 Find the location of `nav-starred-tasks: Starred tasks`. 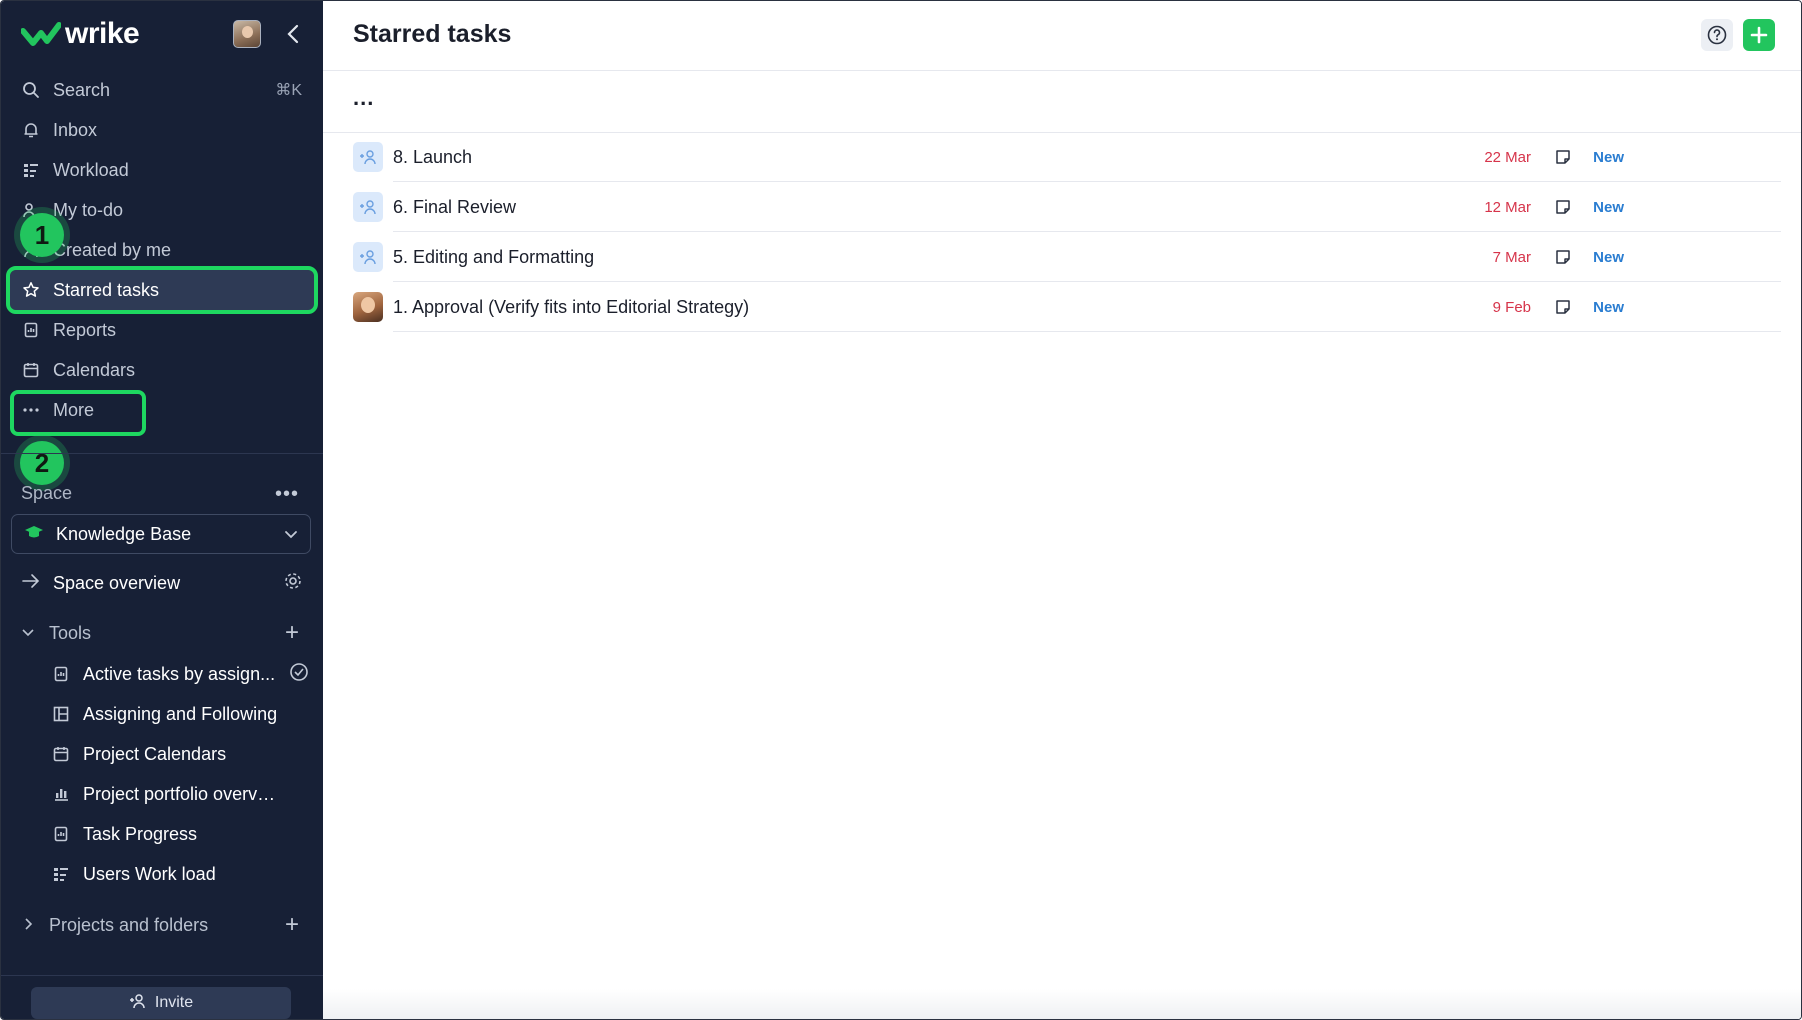

nav-starred-tasks: Starred tasks is located at coordinates (162, 290).